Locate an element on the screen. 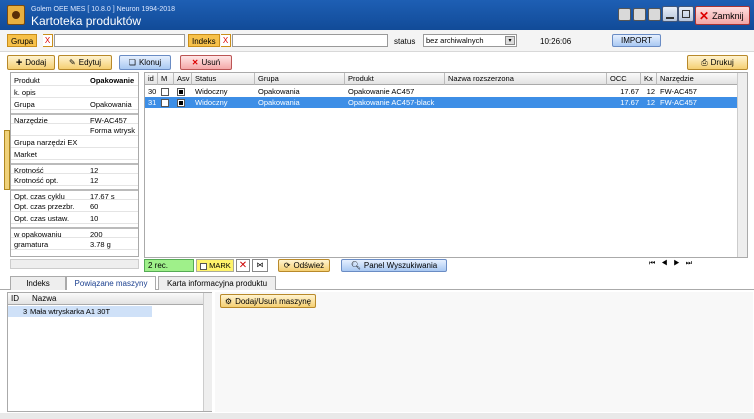 The image size is (754, 419). column-header: Asv is located at coordinates (183, 79).